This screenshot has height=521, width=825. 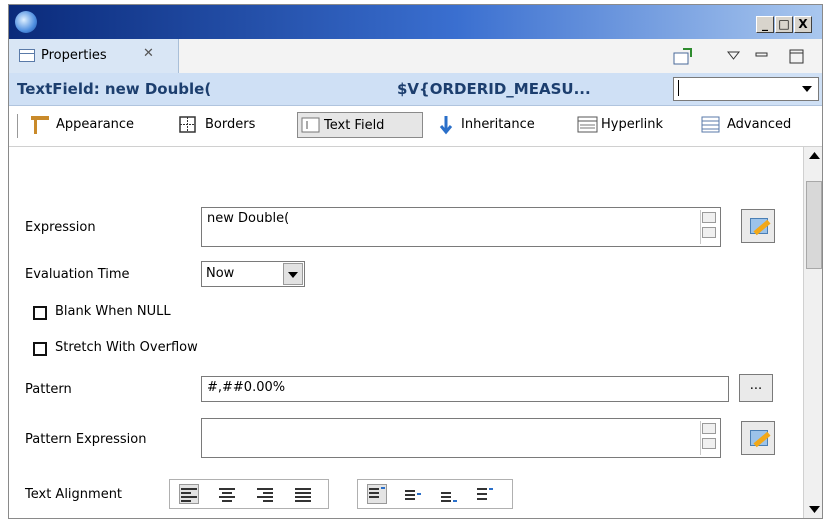 I want to click on tab-inheritance: Inheritance, so click(x=502, y=125).